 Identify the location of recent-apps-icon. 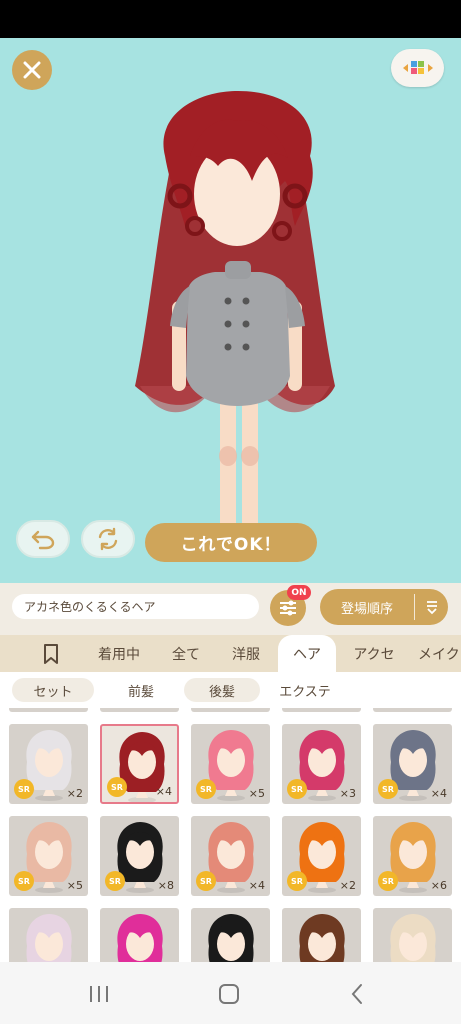
(99, 994).